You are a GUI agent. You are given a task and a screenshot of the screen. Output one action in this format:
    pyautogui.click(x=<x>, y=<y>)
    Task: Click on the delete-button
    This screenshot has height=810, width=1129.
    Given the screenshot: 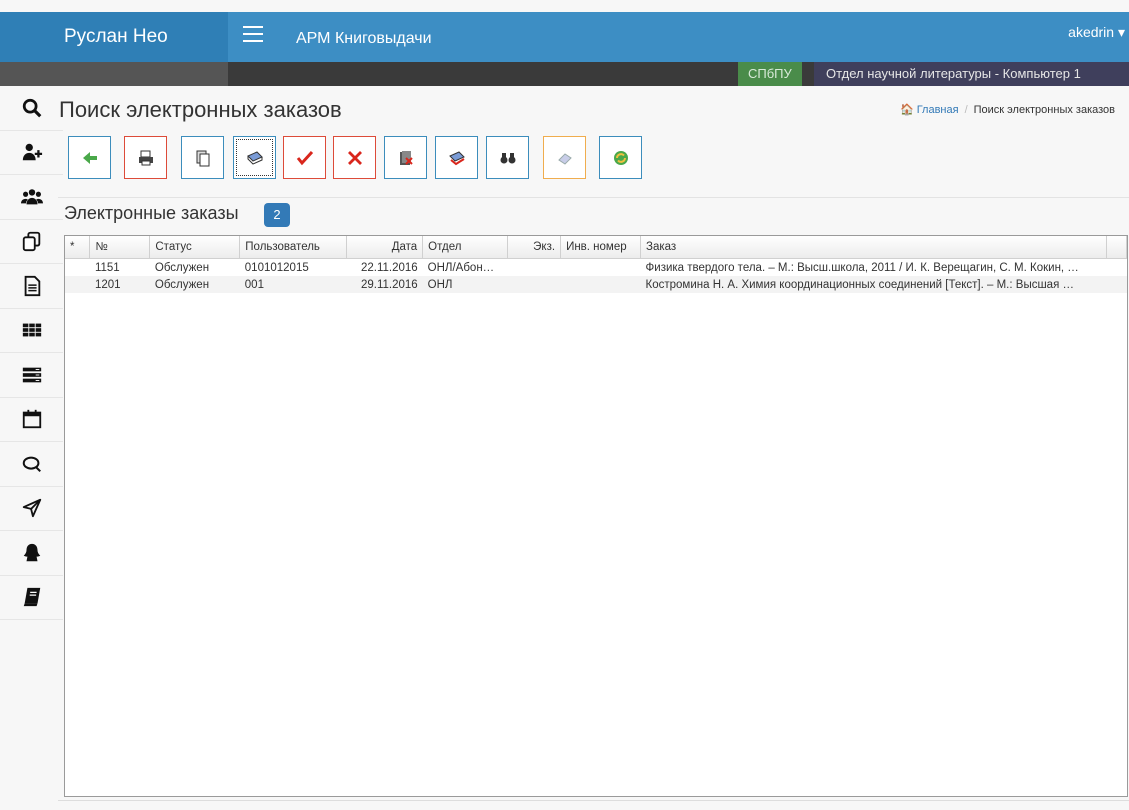 What is the action you would take?
    pyautogui.click(x=354, y=157)
    